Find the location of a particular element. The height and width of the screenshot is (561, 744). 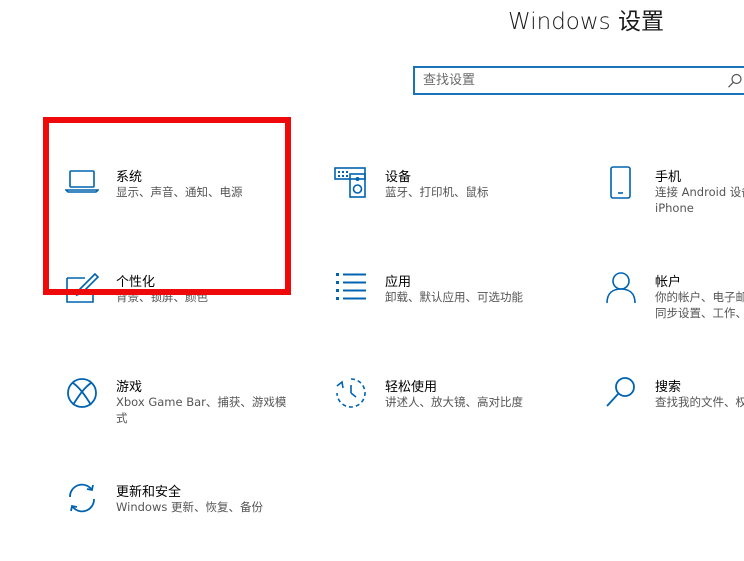

tile-title: 游戏 is located at coordinates (129, 387).